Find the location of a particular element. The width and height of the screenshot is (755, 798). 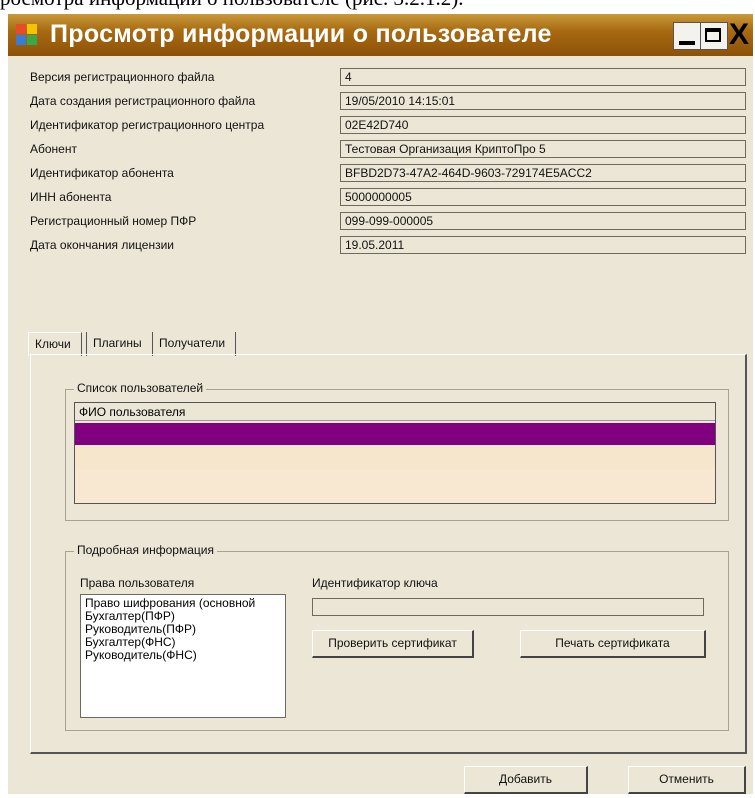

minimize-button is located at coordinates (687, 36).